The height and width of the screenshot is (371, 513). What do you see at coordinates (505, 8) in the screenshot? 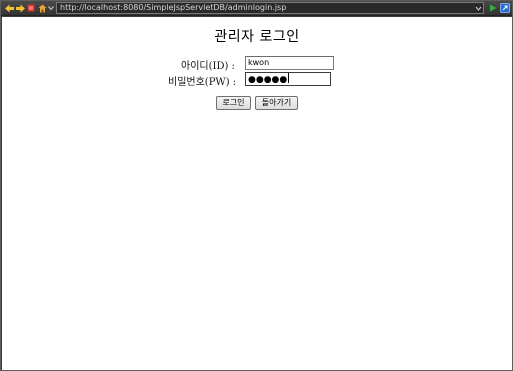
I see `external-browser-icon` at bounding box center [505, 8].